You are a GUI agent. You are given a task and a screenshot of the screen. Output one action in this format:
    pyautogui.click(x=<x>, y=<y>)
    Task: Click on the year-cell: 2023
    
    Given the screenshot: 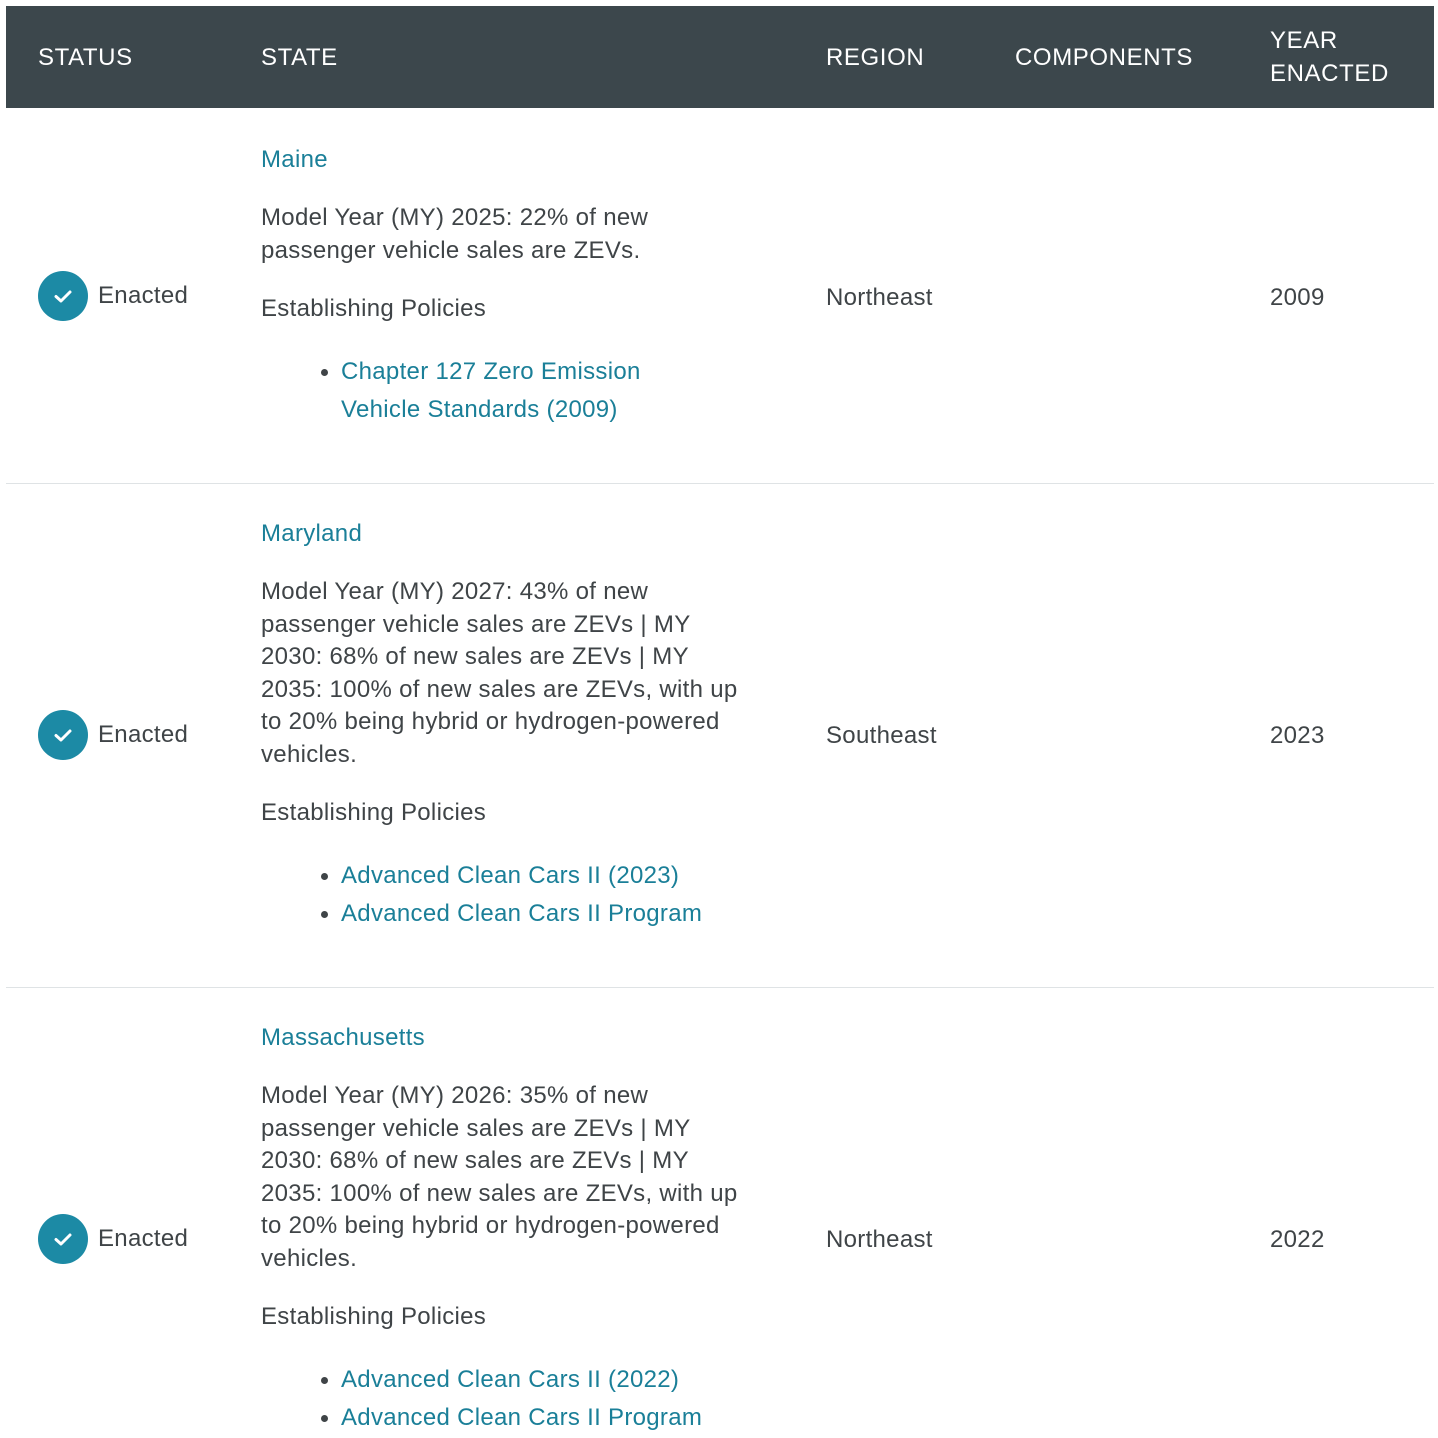 What is the action you would take?
    pyautogui.click(x=1297, y=735)
    